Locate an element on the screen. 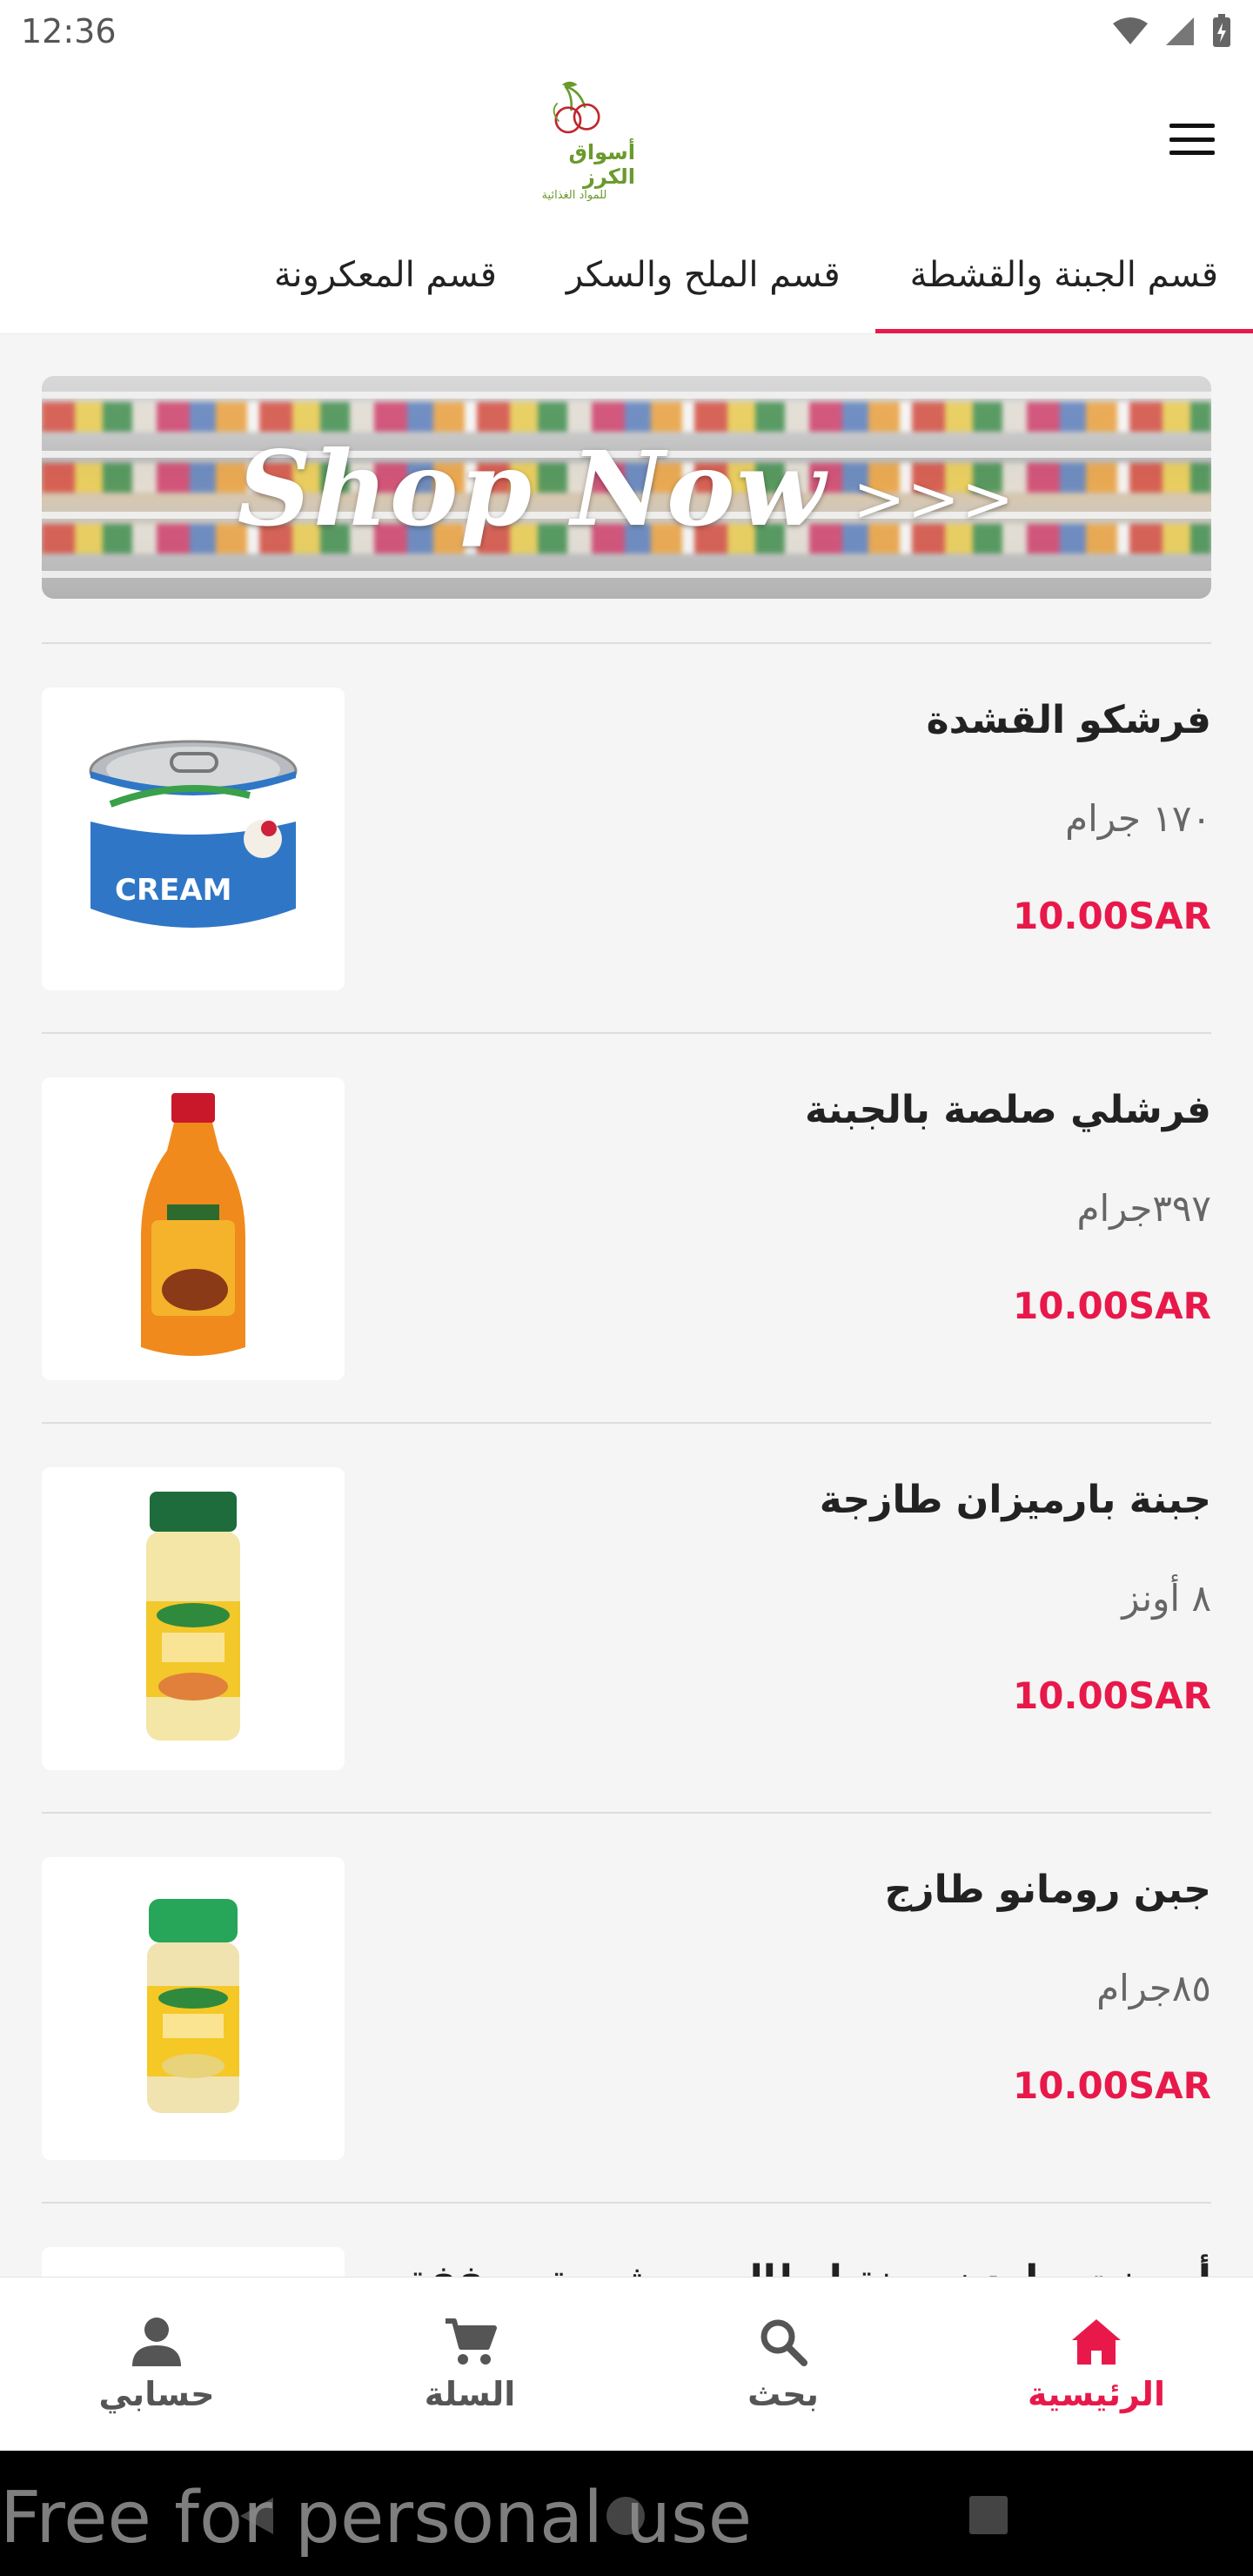 This screenshot has width=1253, height=2576. shop-now-banner: Shop Now >>> is located at coordinates (626, 487).